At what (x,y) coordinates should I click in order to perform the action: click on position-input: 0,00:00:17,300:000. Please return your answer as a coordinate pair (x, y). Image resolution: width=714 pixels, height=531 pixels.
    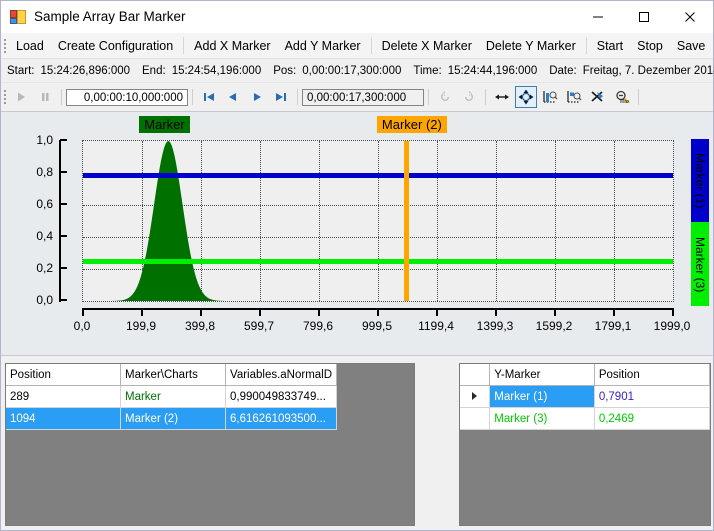
    Looking at the image, I should click on (363, 97).